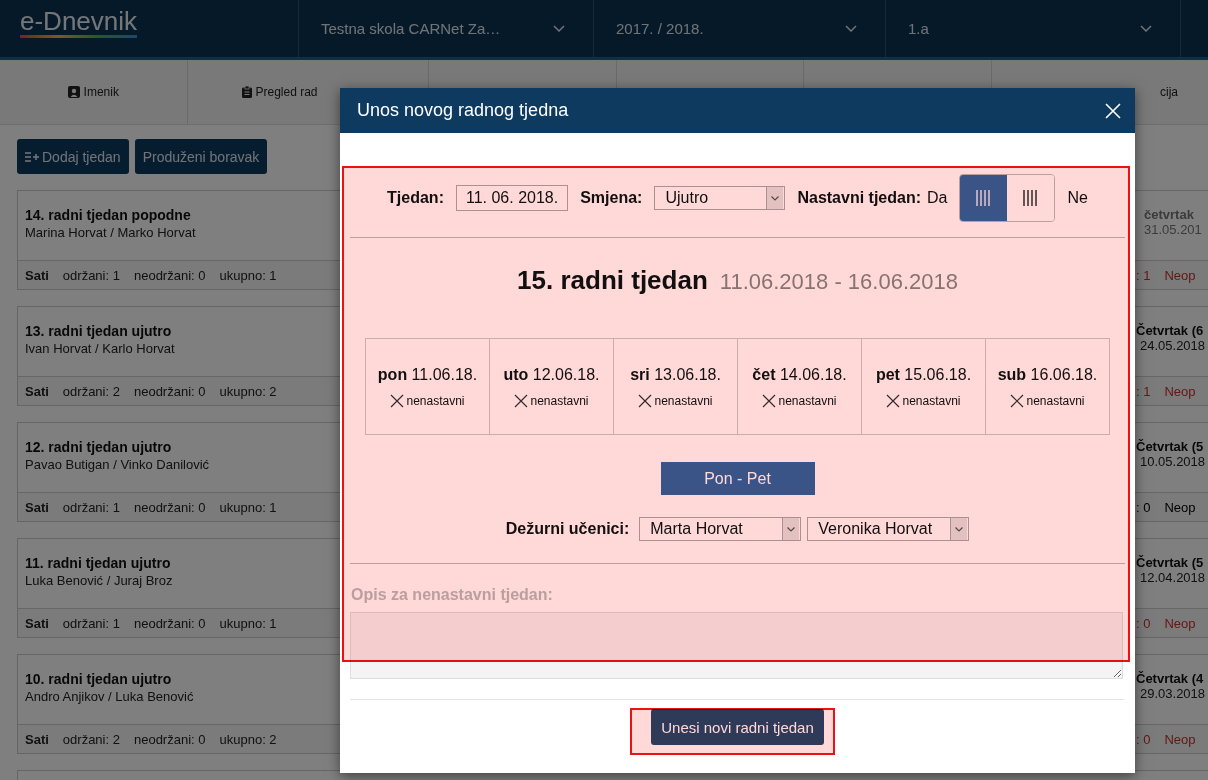 This screenshot has height=780, width=1208. I want to click on day-label: uto 12.06.18., so click(551, 374).